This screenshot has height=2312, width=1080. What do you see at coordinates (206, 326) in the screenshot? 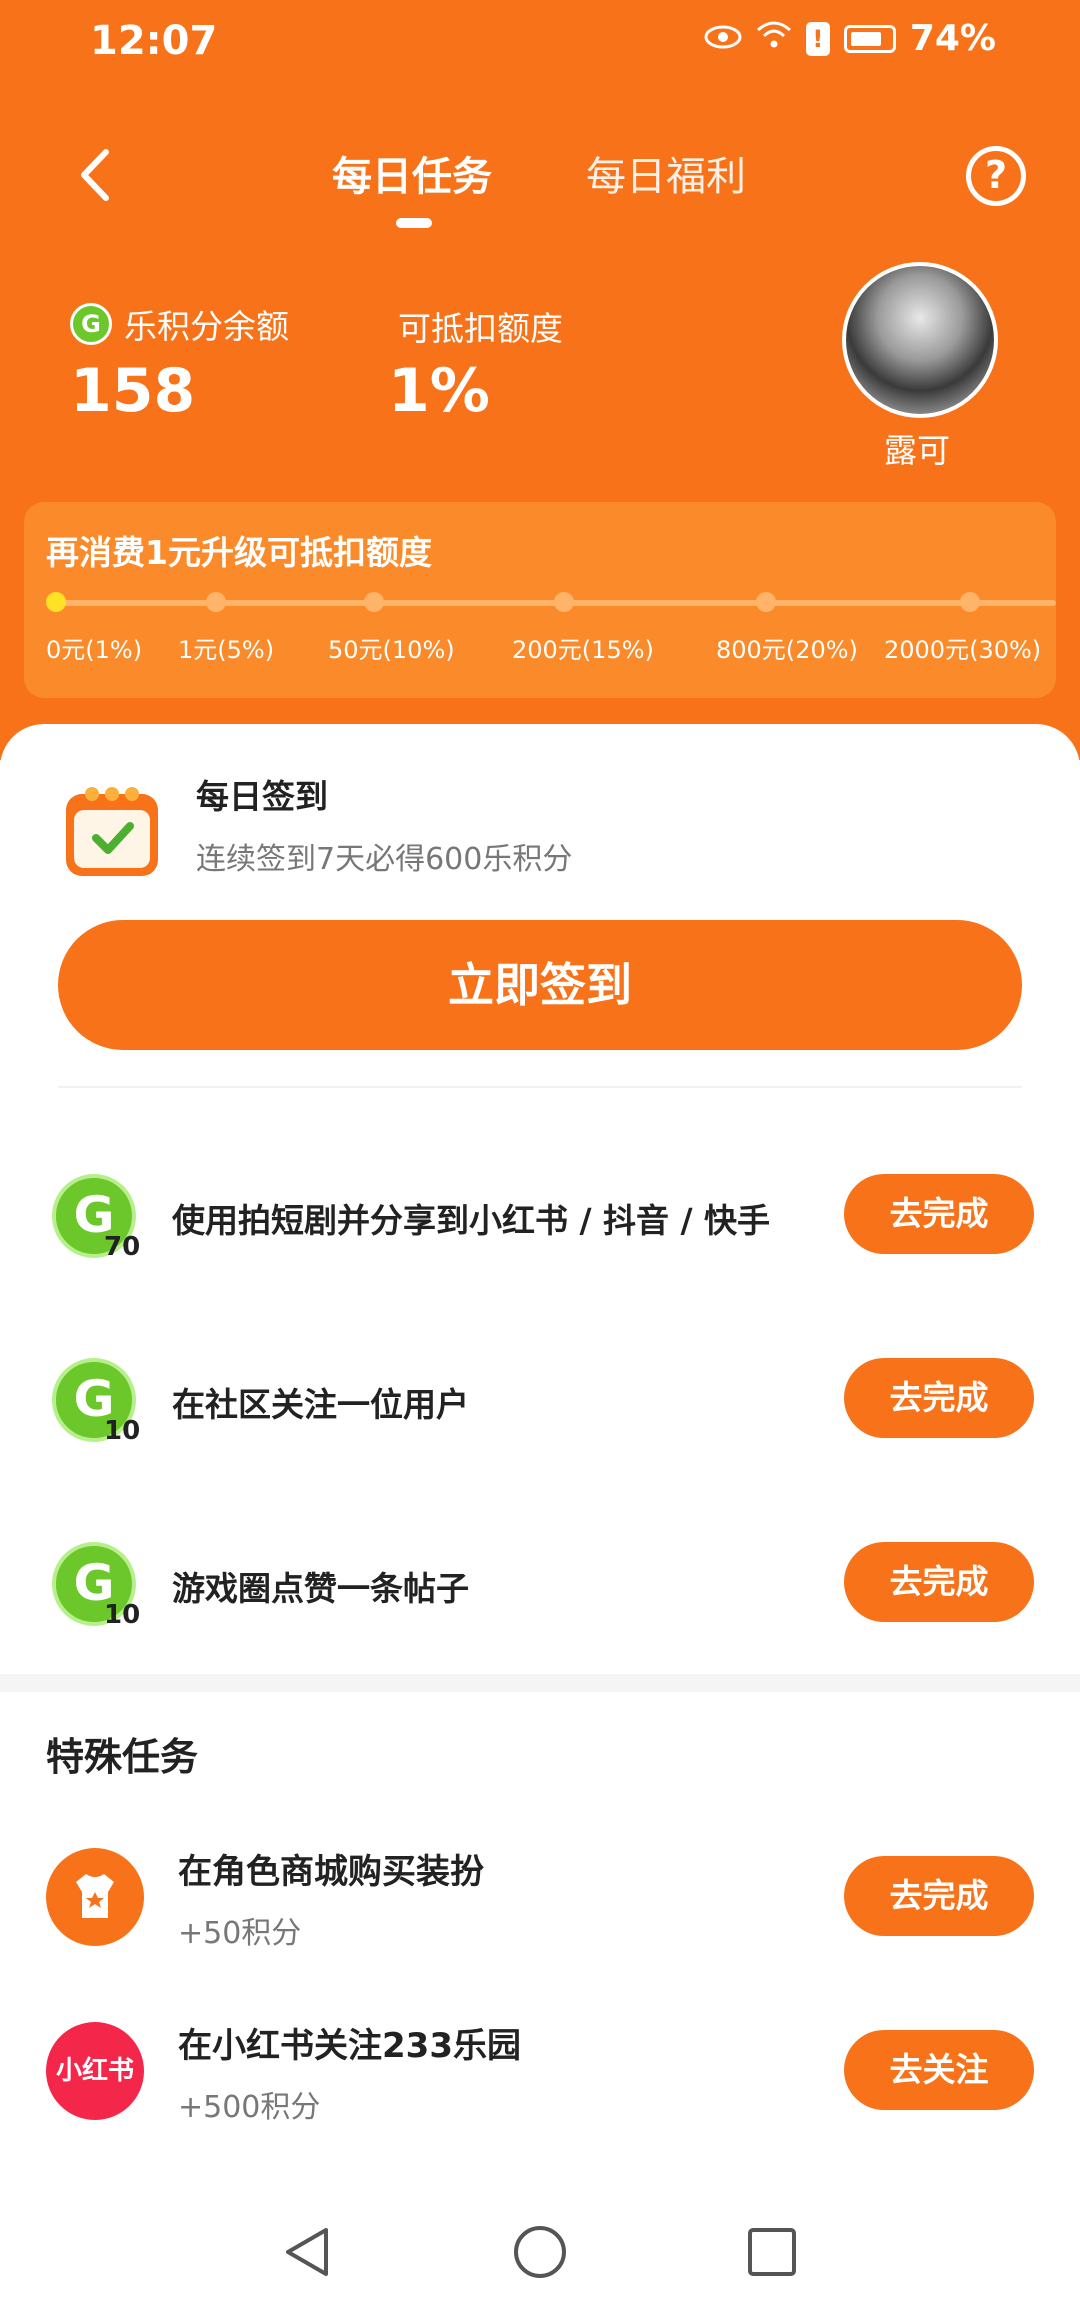
I see `balance-label-text: 乐积分余额` at bounding box center [206, 326].